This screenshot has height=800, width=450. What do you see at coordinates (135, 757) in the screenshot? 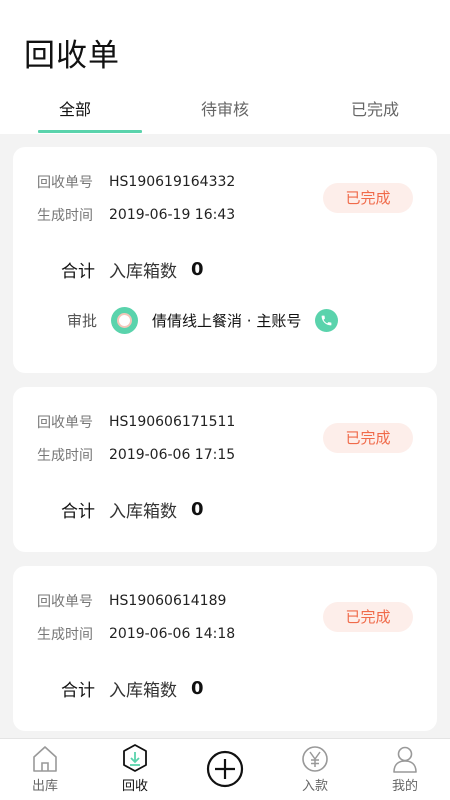
I see `recycle-icon` at bounding box center [135, 757].